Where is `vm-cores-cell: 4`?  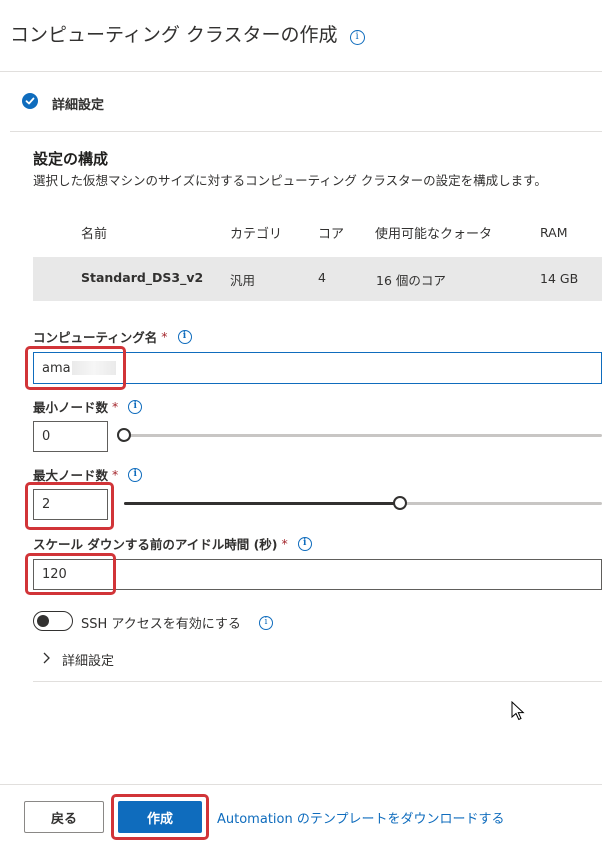 vm-cores-cell: 4 is located at coordinates (322, 277).